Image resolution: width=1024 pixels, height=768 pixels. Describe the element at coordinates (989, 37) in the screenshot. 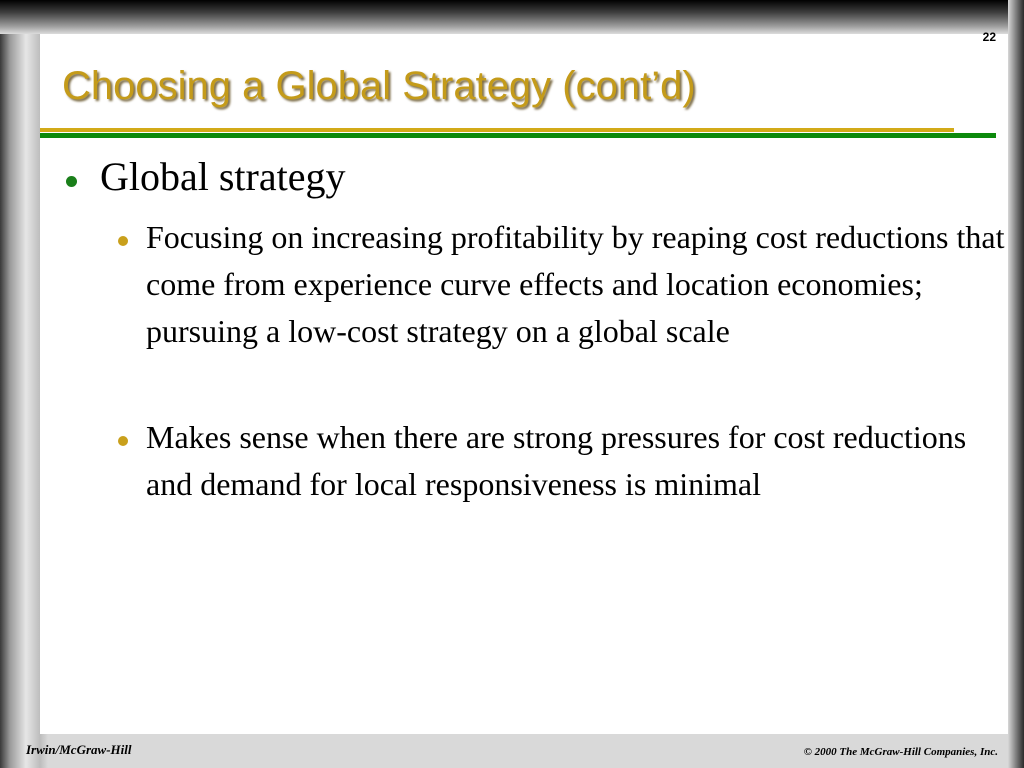

I see `slide-number: 22` at that location.